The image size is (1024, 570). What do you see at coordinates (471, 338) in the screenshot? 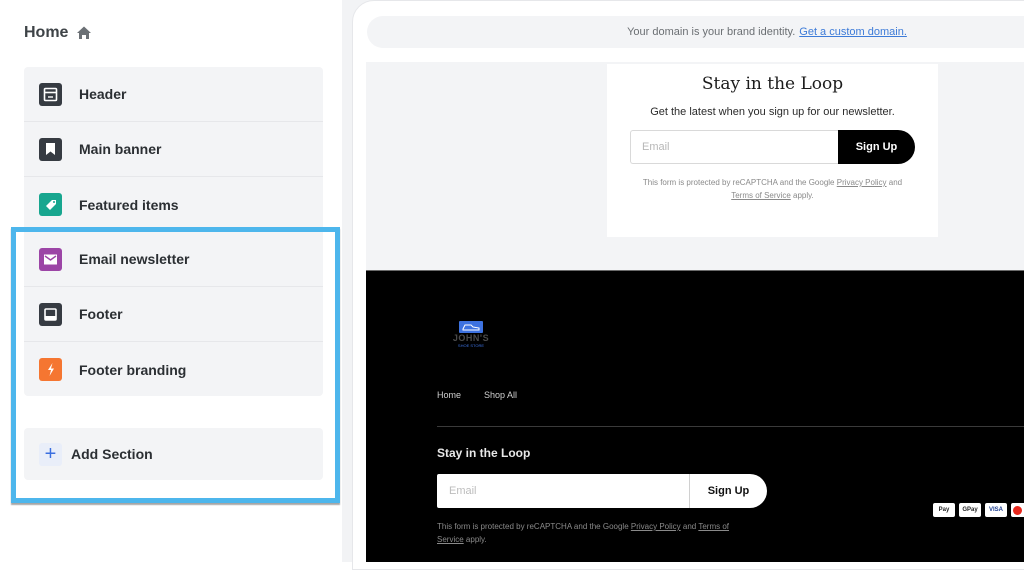
I see `logo-name: JOHN'S` at bounding box center [471, 338].